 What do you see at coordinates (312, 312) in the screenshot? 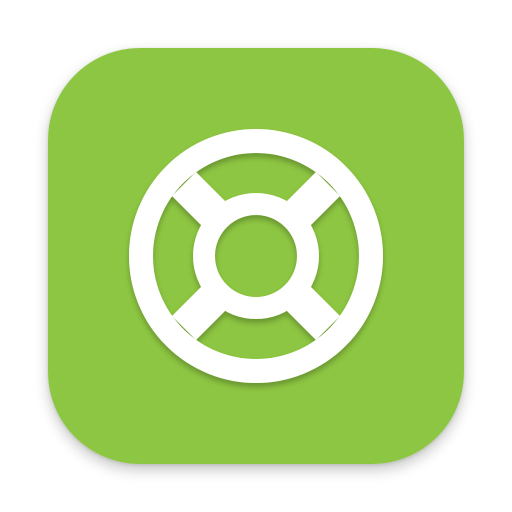
I see `spoke-bottom-right` at bounding box center [312, 312].